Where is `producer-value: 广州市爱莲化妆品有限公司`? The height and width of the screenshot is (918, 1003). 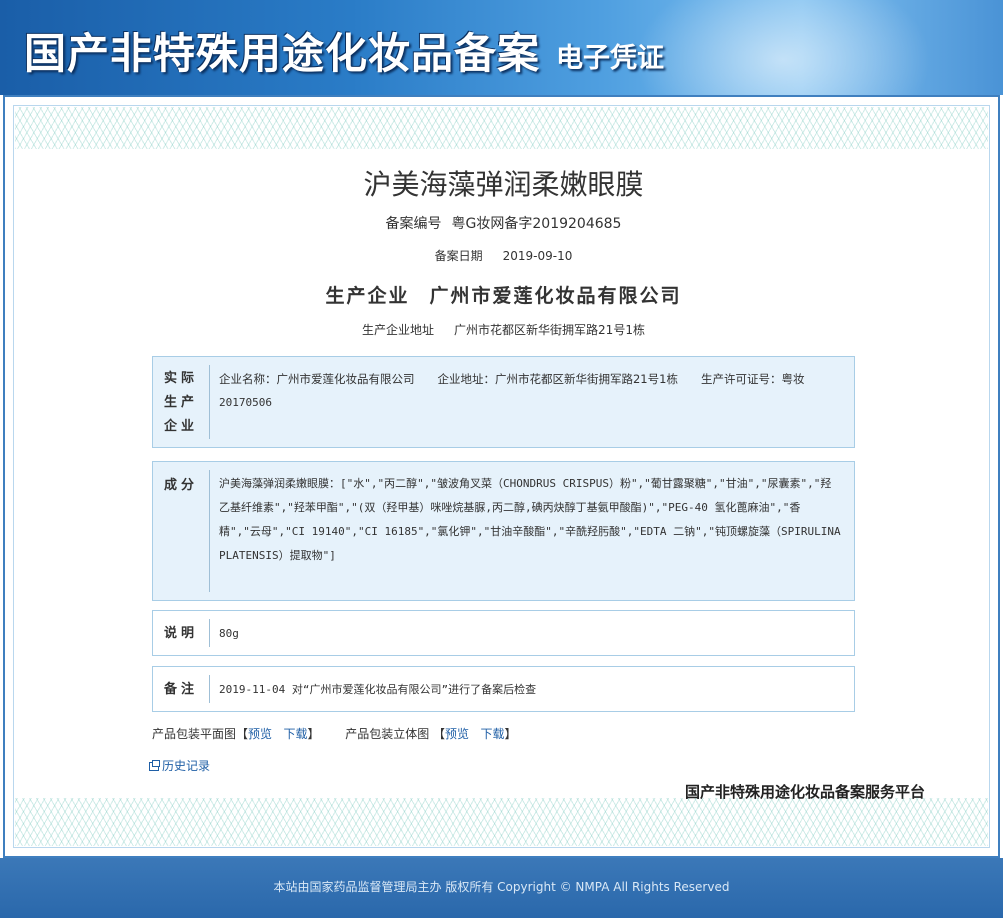 producer-value: 广州市爱莲化妆品有限公司 is located at coordinates (555, 296).